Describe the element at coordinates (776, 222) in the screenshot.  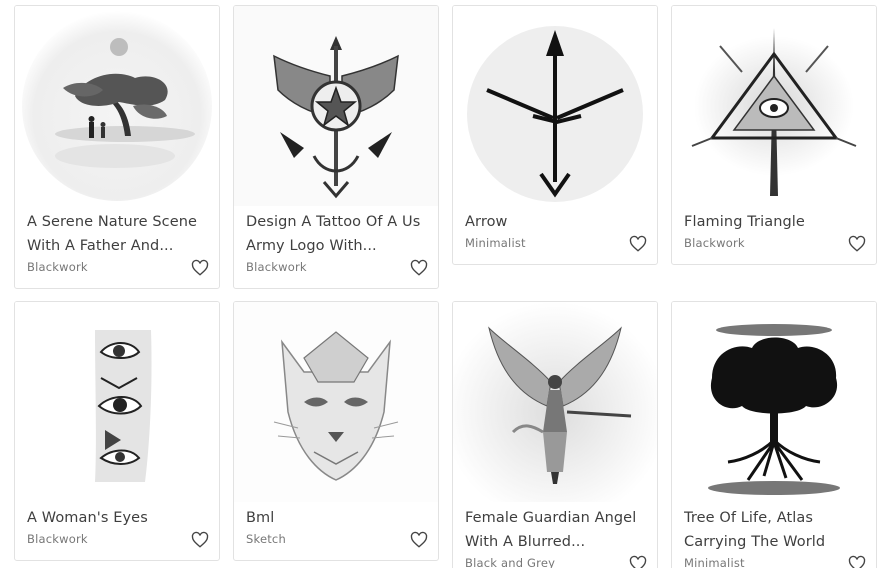
I see `card-title: Flaming Triangle` at that location.